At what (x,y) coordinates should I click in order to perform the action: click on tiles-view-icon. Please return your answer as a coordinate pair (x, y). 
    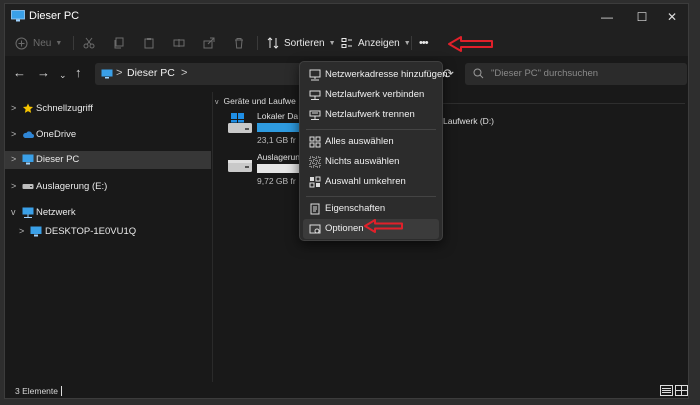
    Looking at the image, I should click on (681, 390).